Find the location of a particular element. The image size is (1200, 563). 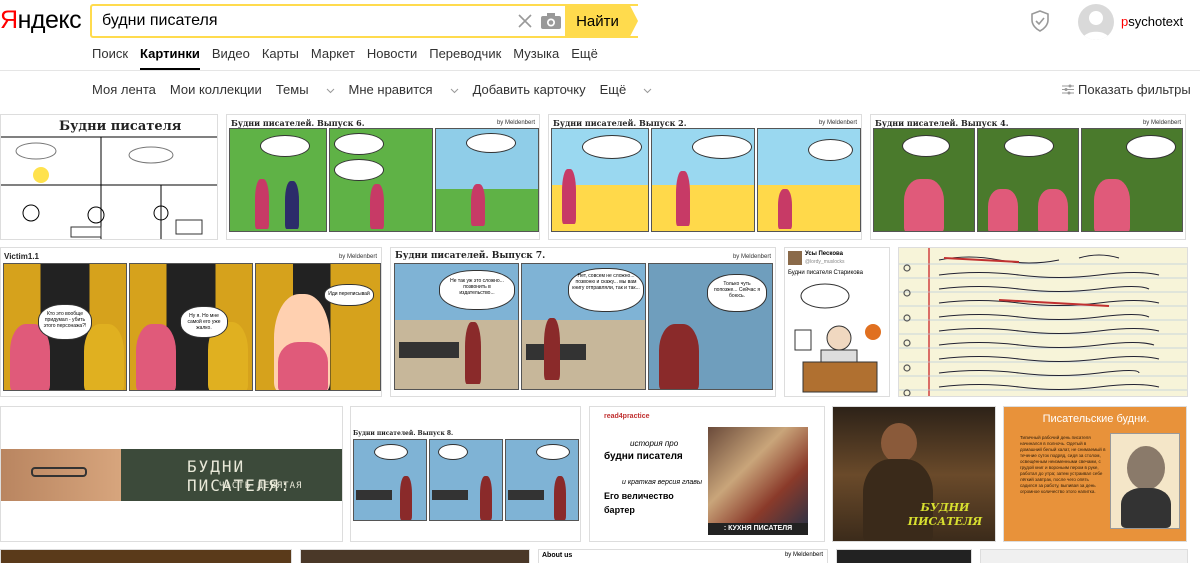

clear-icon is located at coordinates (525, 21).